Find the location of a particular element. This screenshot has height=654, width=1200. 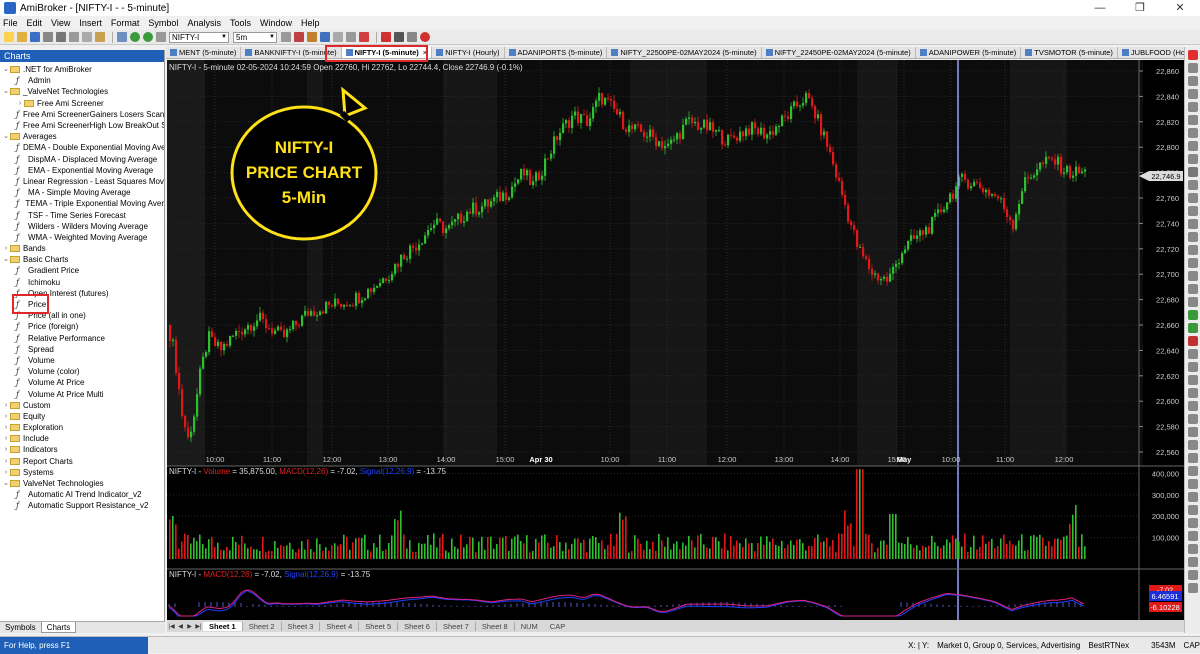

tree-folder: › Free Ami Screener is located at coordinates (82, 103).